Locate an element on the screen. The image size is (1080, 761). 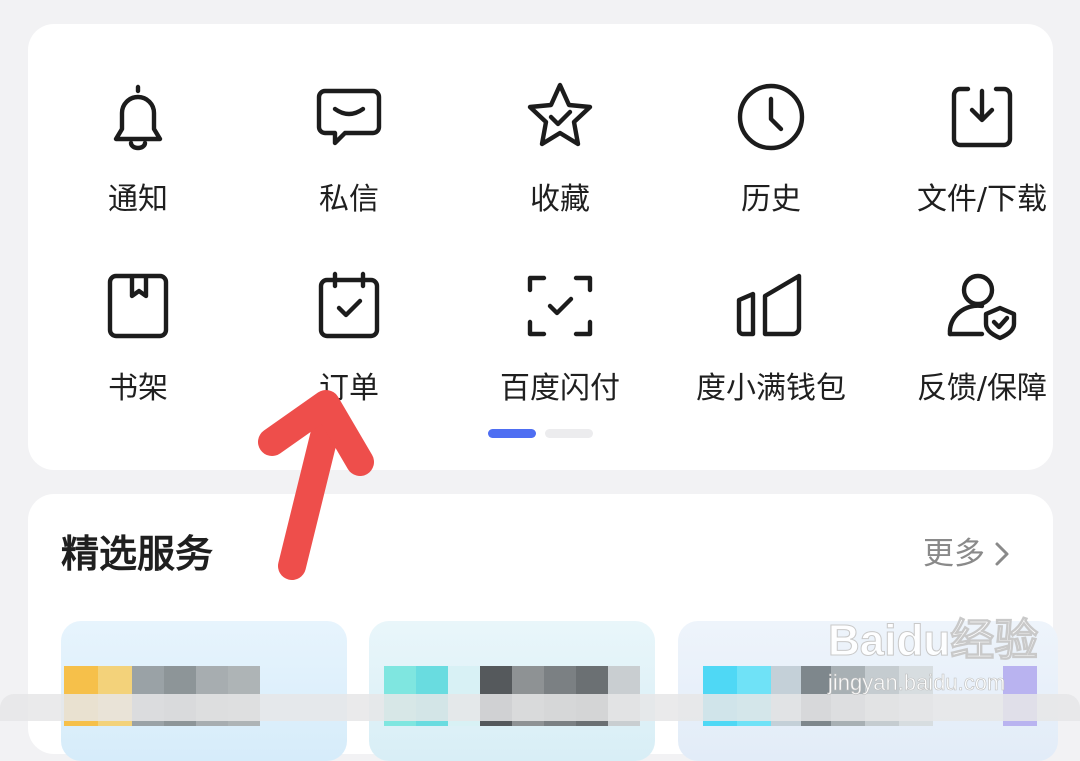
watermark-url: jingyan.baidu.com is located at coordinates (917, 683).